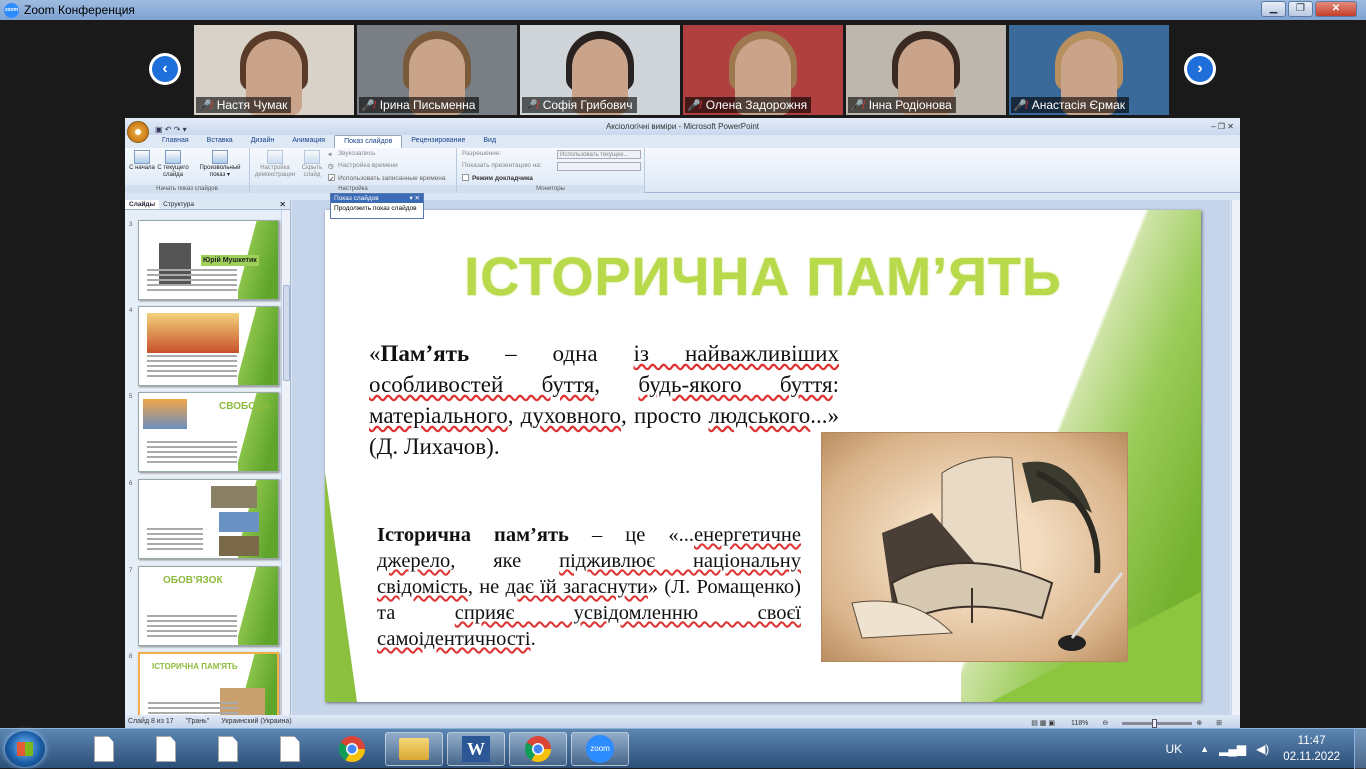  I want to click on taskbar-explorer-icon, so click(414, 749).